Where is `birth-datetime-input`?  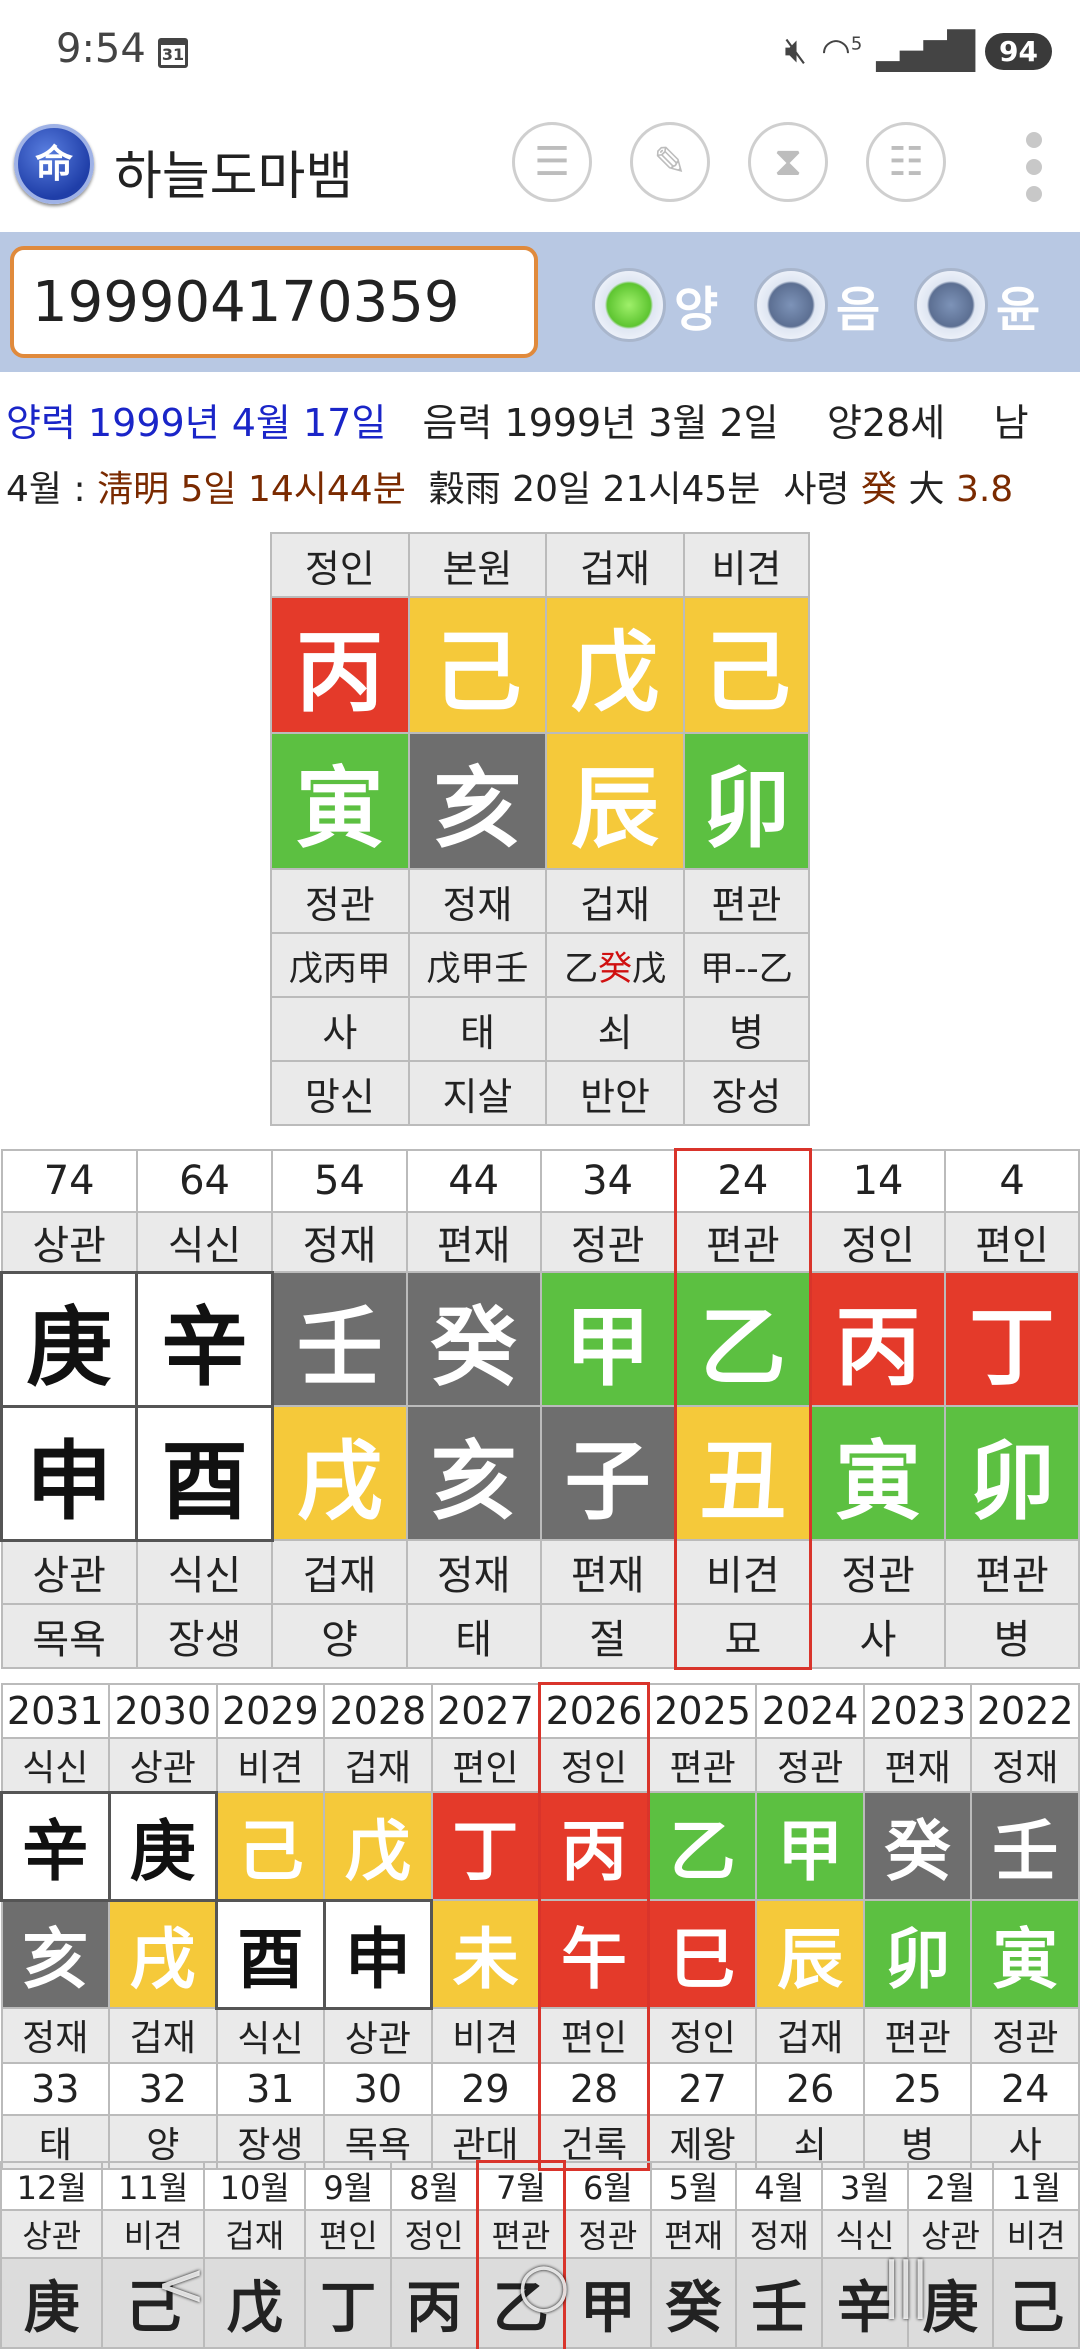 birth-datetime-input is located at coordinates (274, 302).